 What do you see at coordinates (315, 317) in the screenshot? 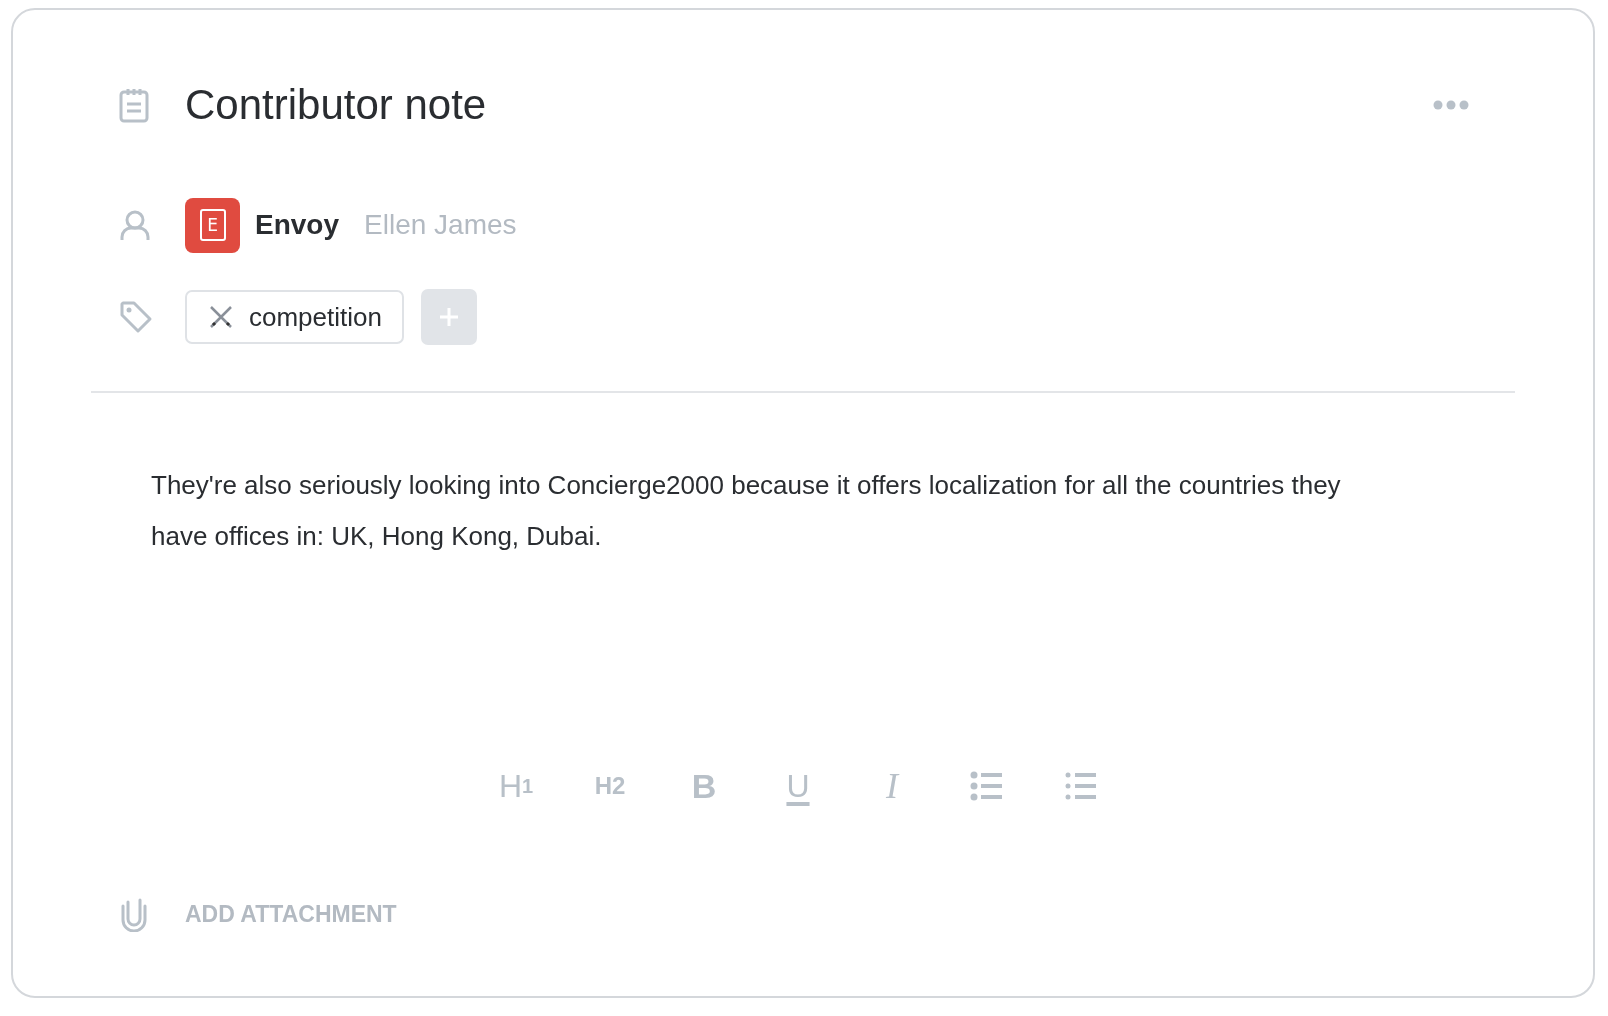
I see `tag-label: competition` at bounding box center [315, 317].